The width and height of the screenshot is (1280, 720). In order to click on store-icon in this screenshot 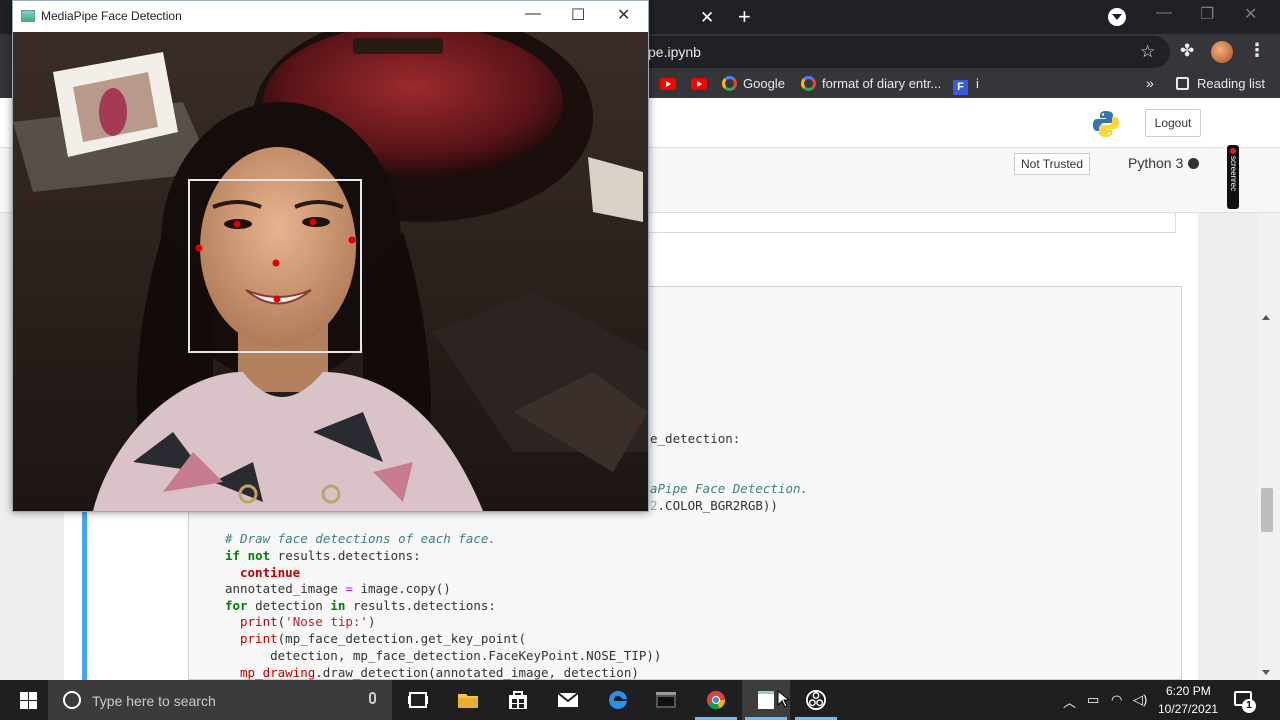, I will do `click(518, 700)`.